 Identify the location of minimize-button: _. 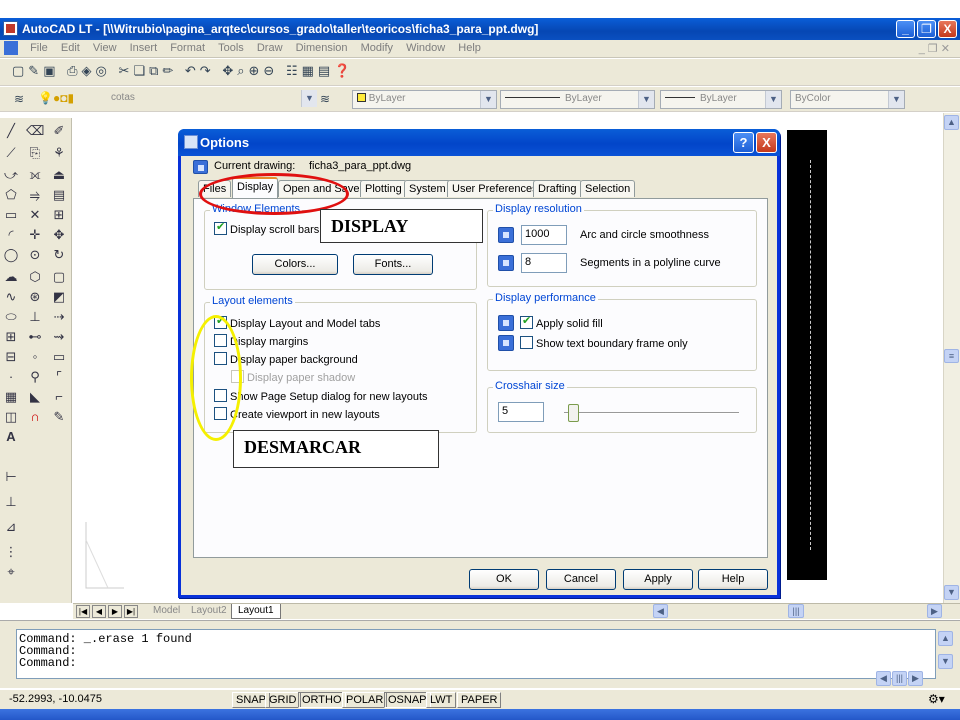
(905, 29).